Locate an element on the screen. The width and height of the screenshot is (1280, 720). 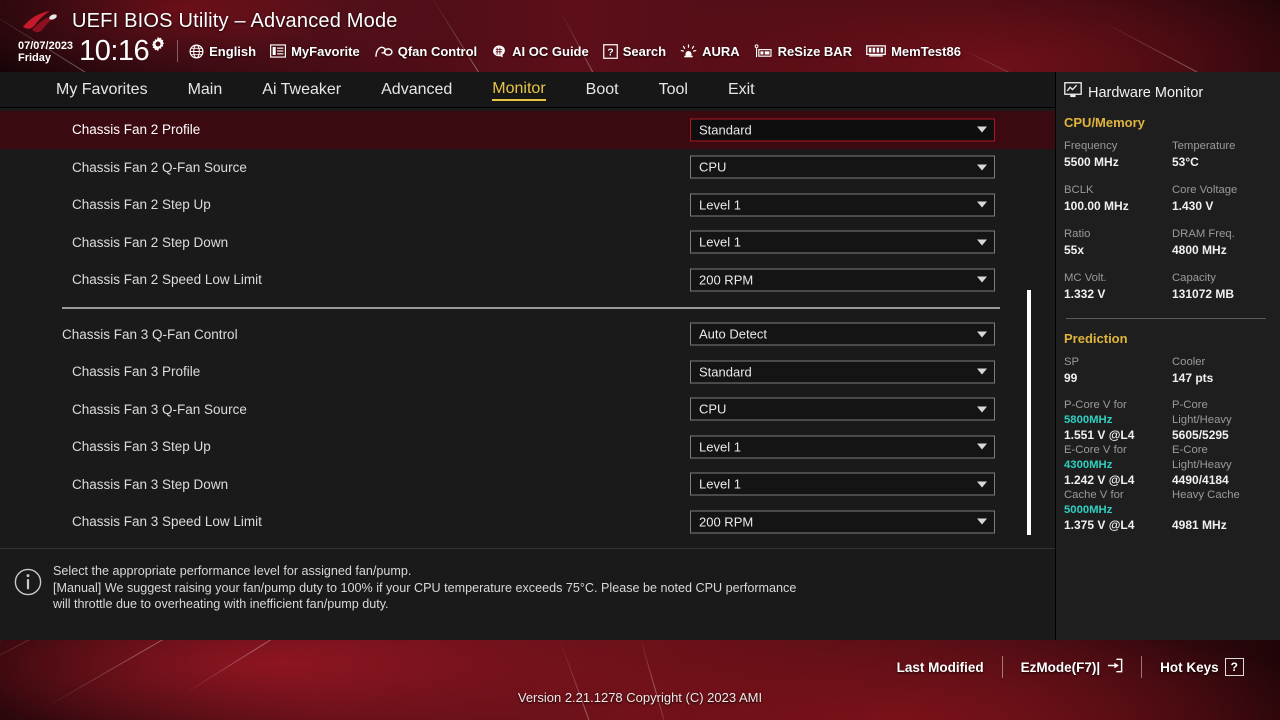
list-star-icon is located at coordinates (278, 51).